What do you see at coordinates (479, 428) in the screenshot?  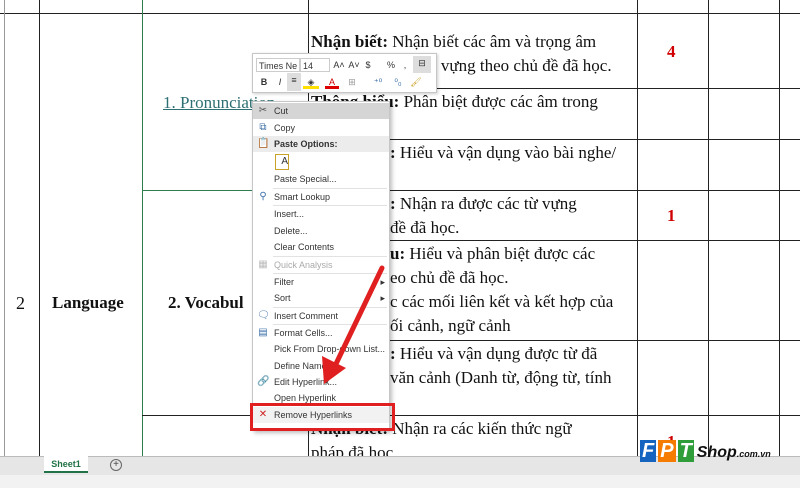 I see `cell-text: Nhận ra các kiến thức ngữ` at bounding box center [479, 428].